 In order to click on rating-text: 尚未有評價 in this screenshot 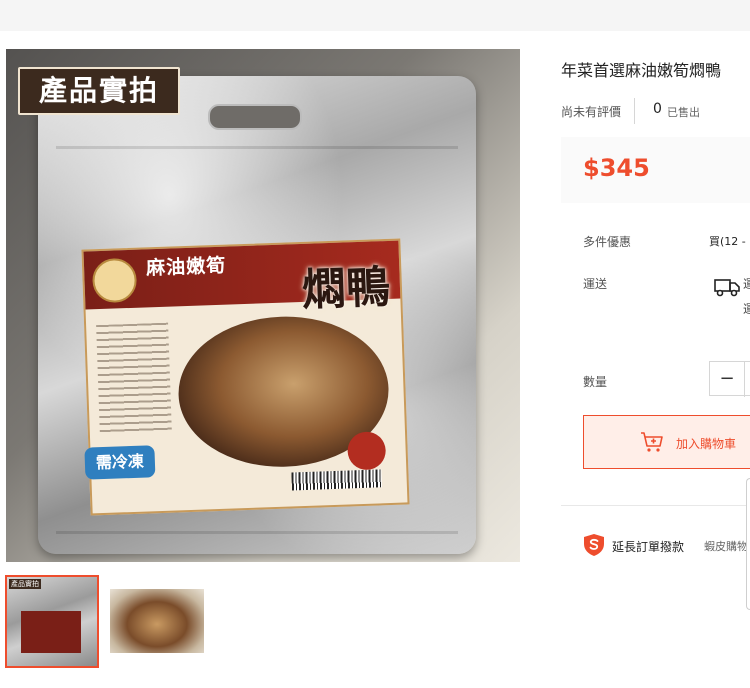, I will do `click(591, 111)`.